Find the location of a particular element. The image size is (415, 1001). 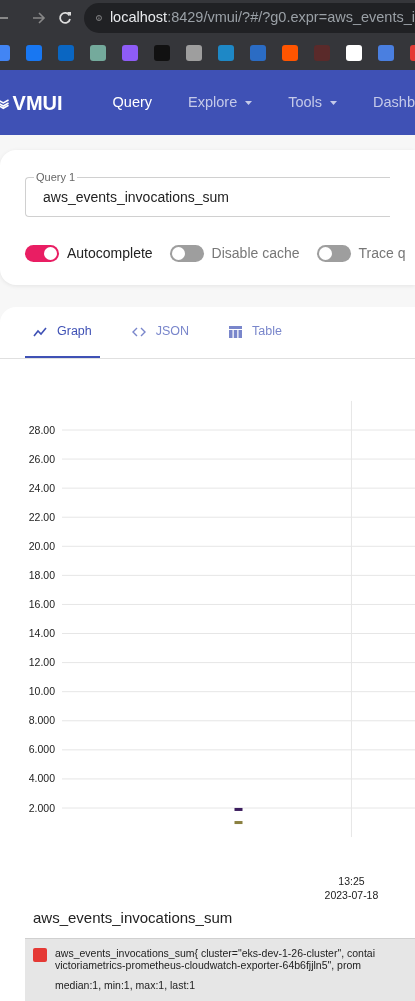

table-icon is located at coordinates (236, 331).